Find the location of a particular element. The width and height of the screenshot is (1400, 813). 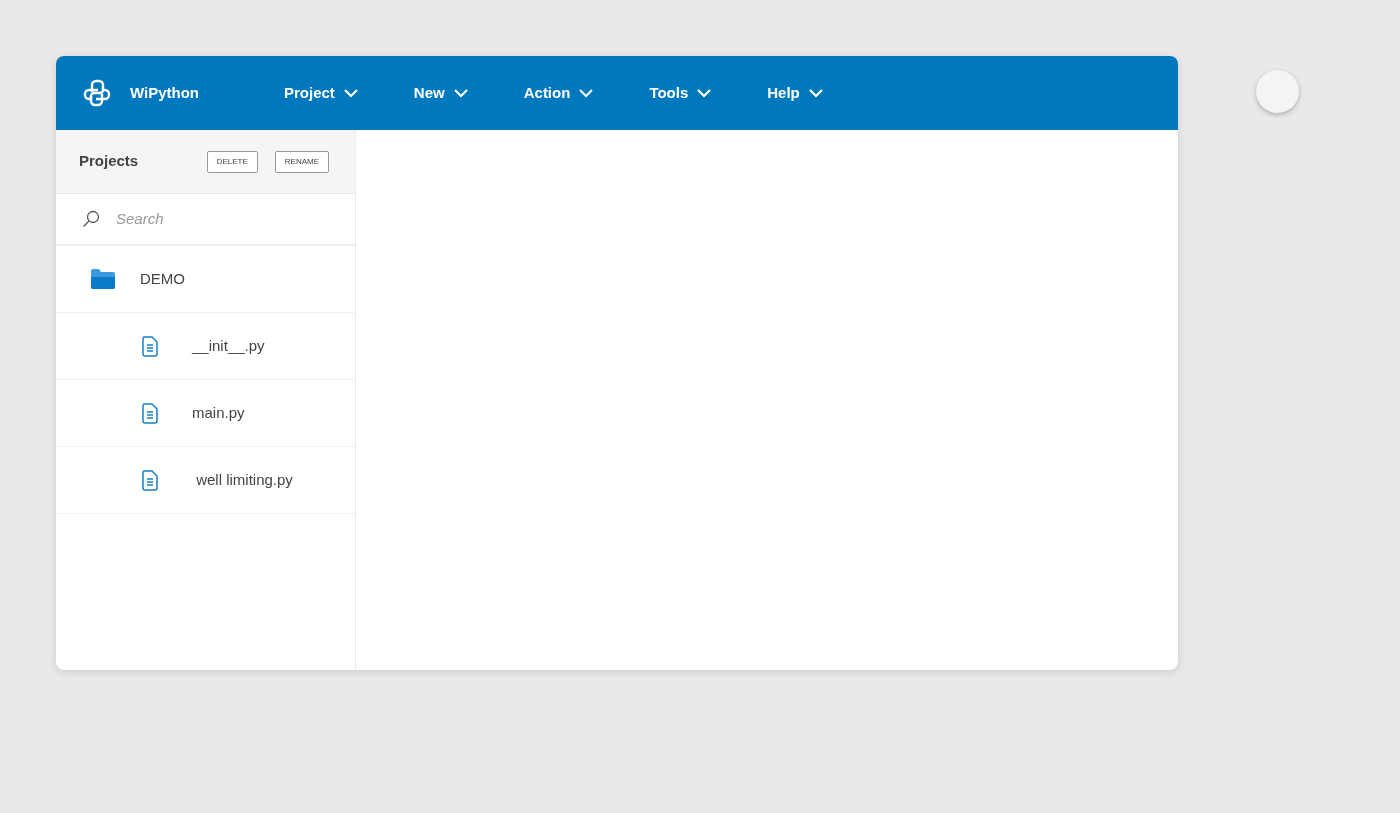

sidebar-action-button: DELETE is located at coordinates (232, 161).